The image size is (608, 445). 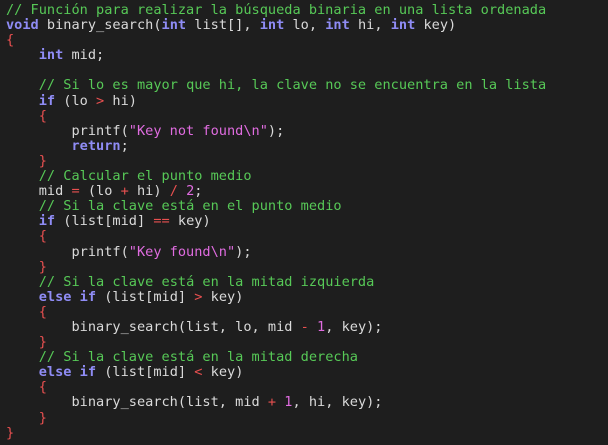 I want to click on code-keyword: if, so click(x=47, y=100).